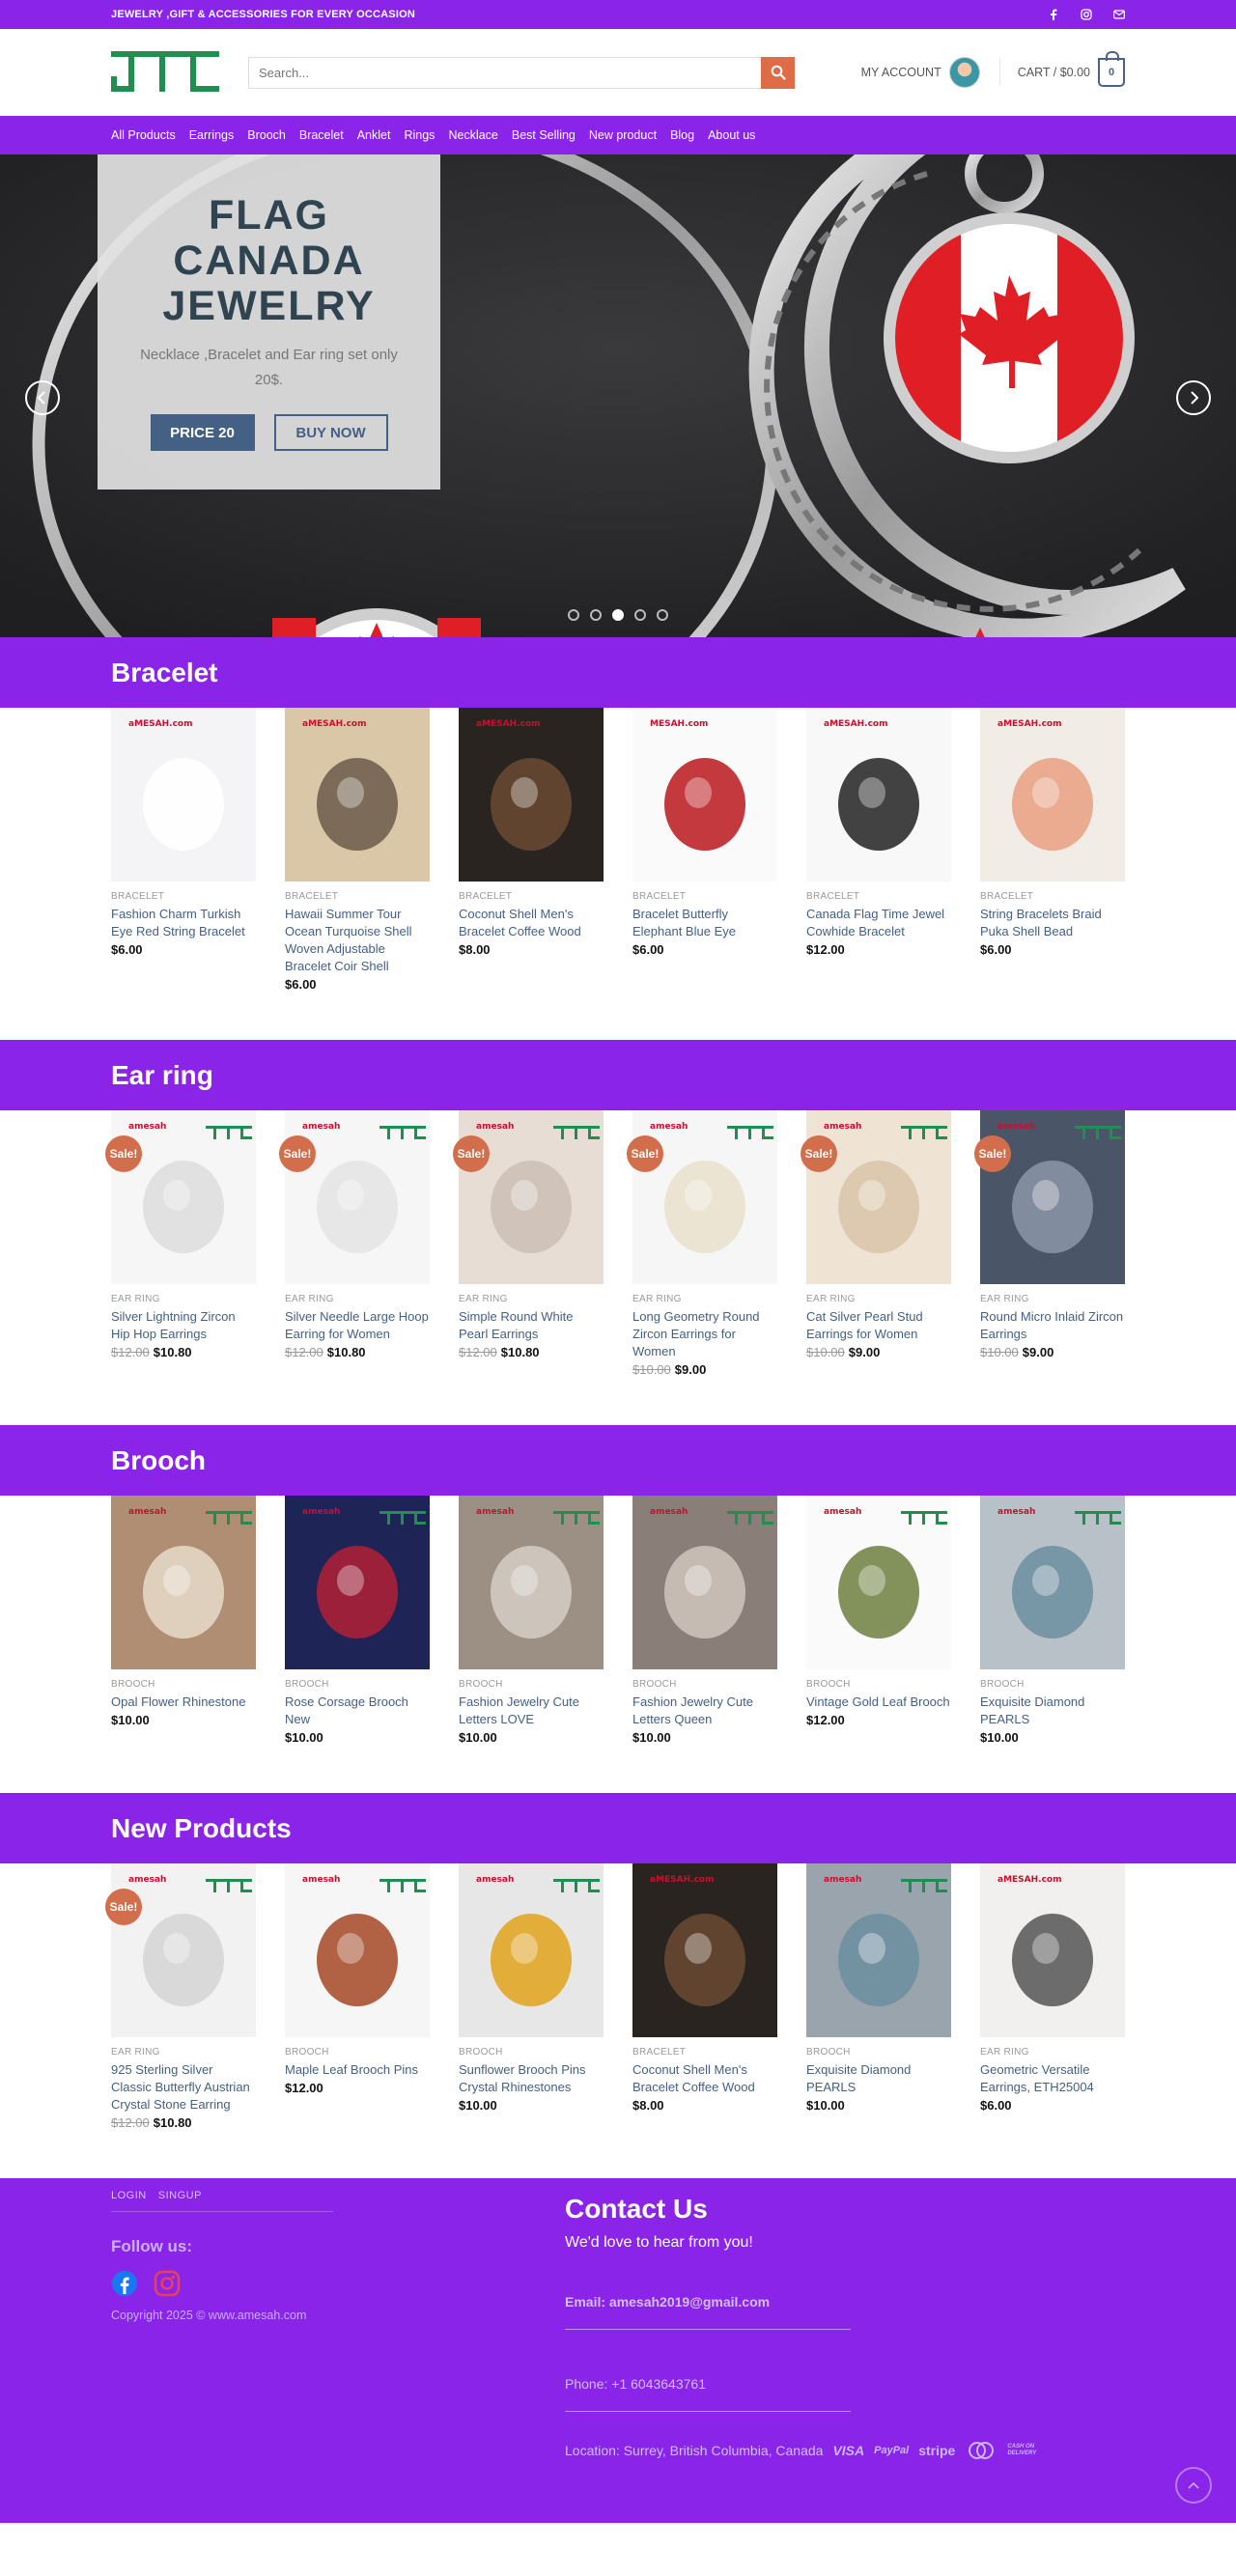 This screenshot has width=1236, height=2576. Describe the element at coordinates (472, 135) in the screenshot. I see `nav-necklace: Necklace` at that location.